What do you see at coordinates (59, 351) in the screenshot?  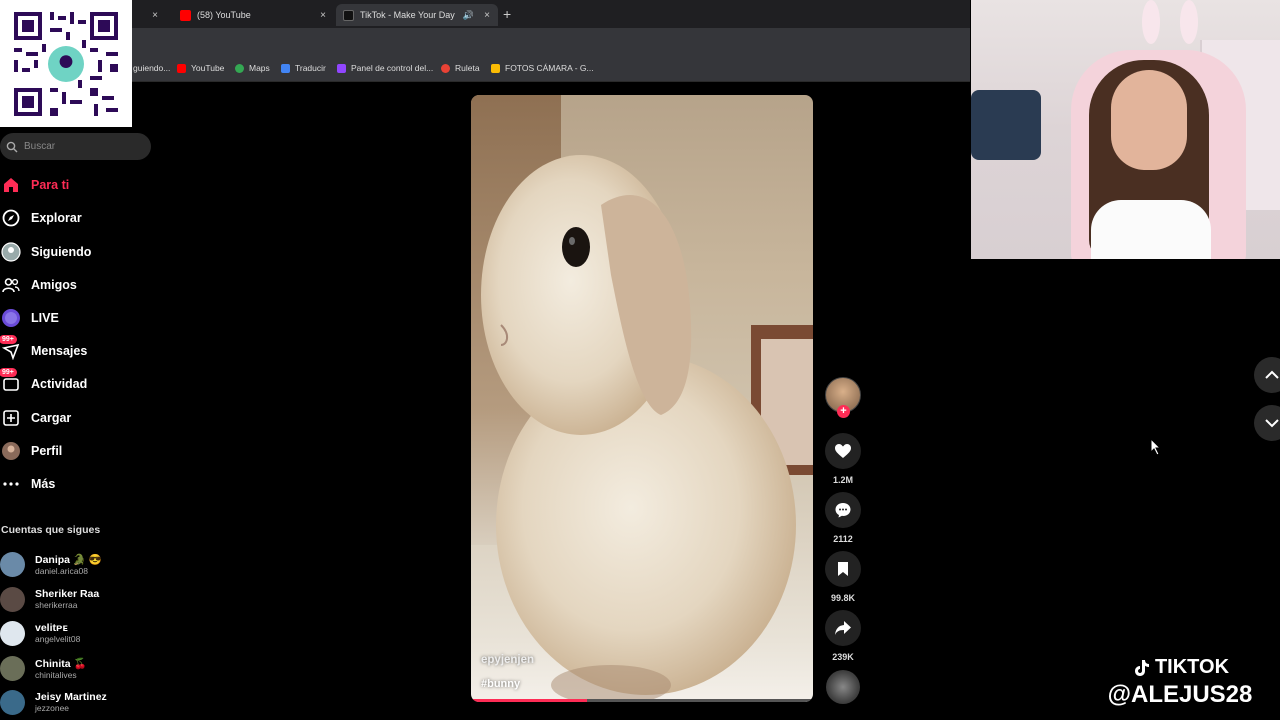 I see `nav-label: Mensajes` at bounding box center [59, 351].